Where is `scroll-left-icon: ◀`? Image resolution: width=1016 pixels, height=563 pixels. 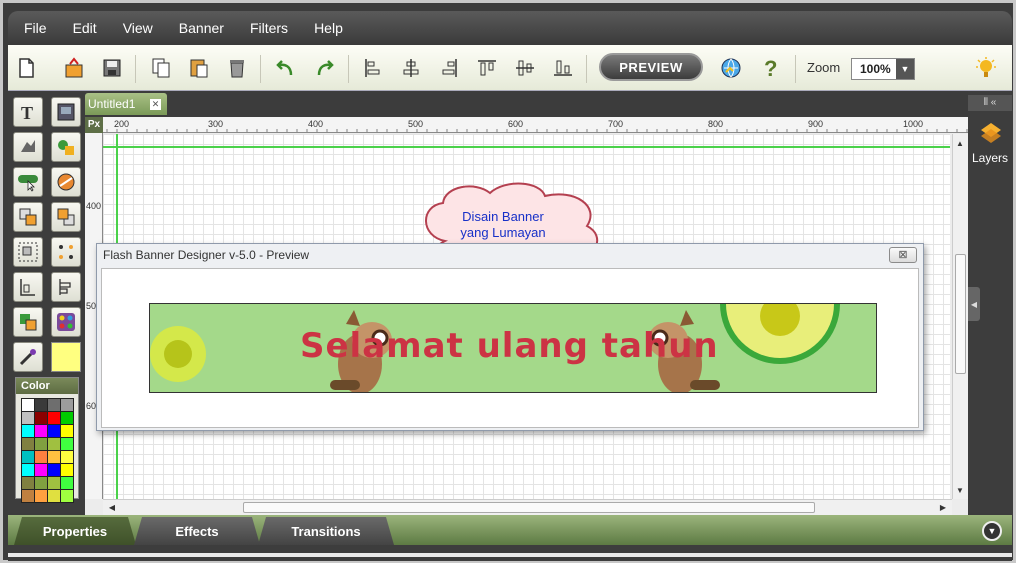 scroll-left-icon: ◀ is located at coordinates (112, 507).